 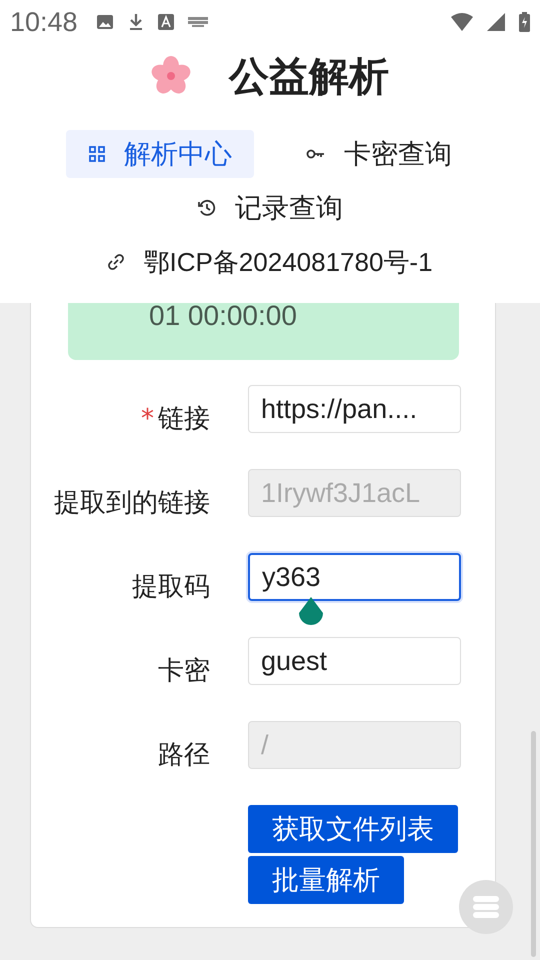 What do you see at coordinates (326, 880) in the screenshot?
I see `action-button: 批量解析` at bounding box center [326, 880].